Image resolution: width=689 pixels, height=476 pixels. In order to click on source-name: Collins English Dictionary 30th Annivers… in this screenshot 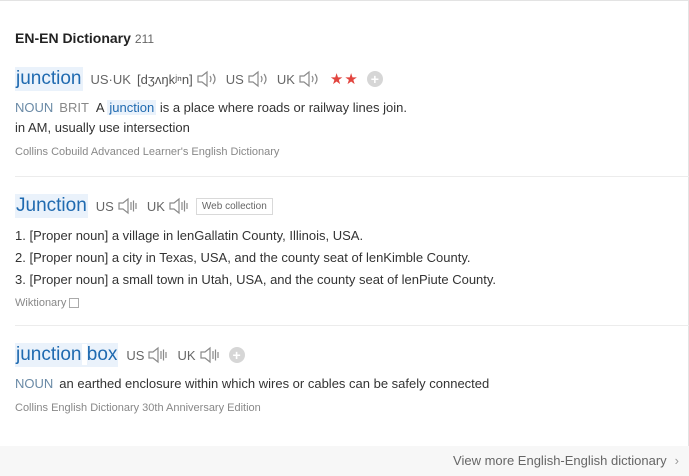, I will do `click(138, 408)`.